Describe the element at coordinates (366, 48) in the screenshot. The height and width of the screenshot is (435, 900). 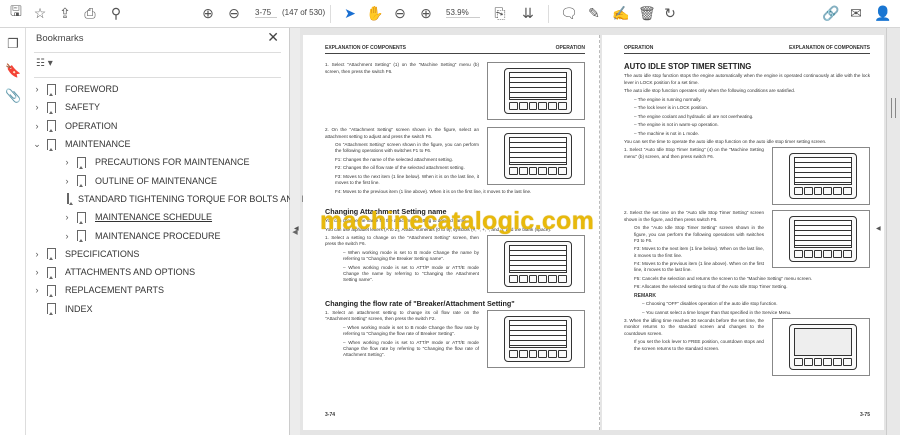
I see `header-left: EXPLANATION OF COMPONENTS` at that location.